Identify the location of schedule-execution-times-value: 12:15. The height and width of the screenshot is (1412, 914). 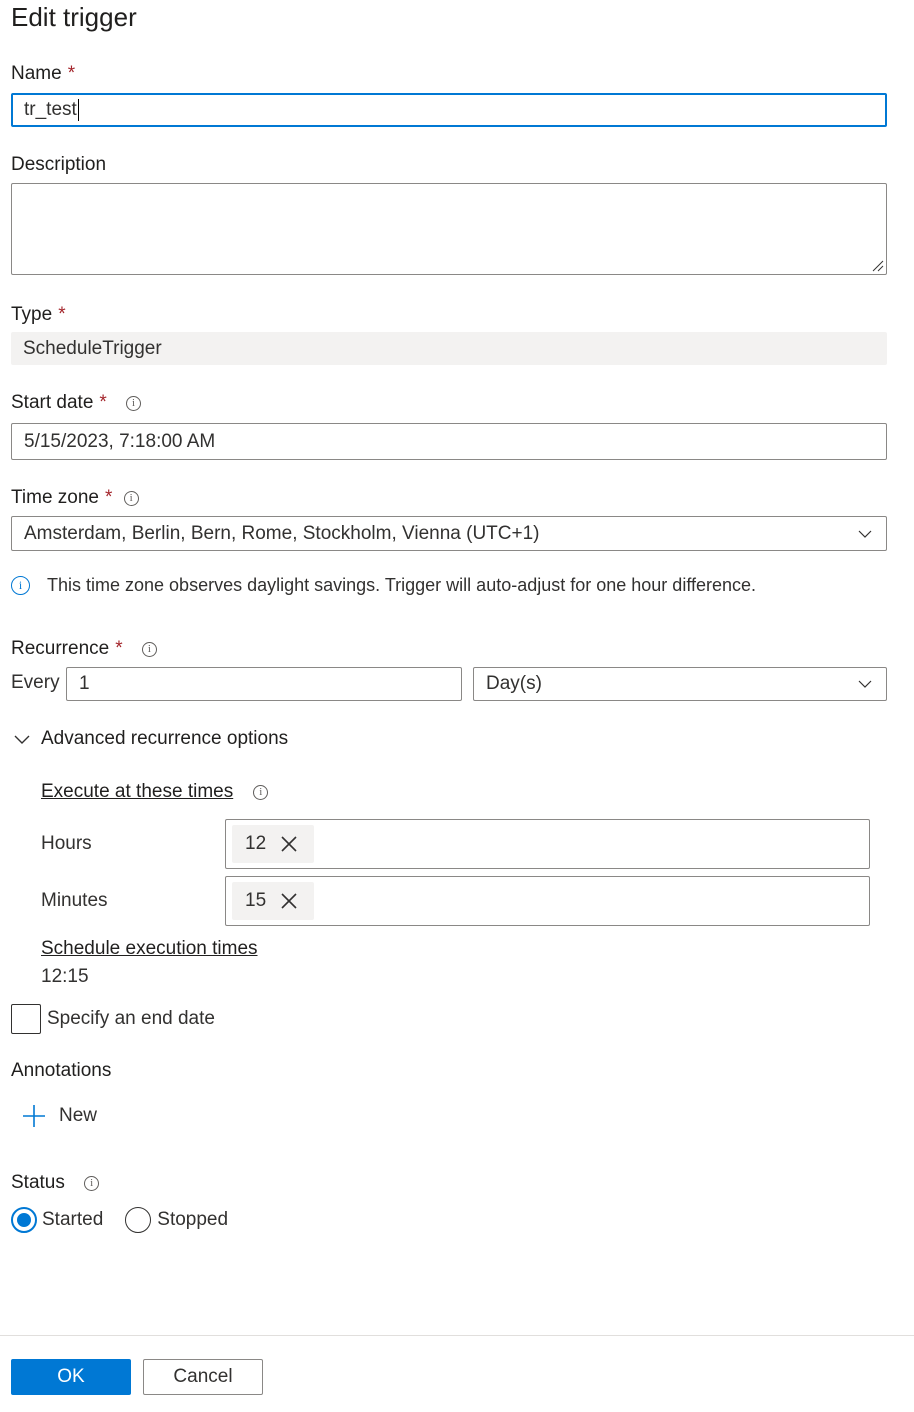
(65, 976).